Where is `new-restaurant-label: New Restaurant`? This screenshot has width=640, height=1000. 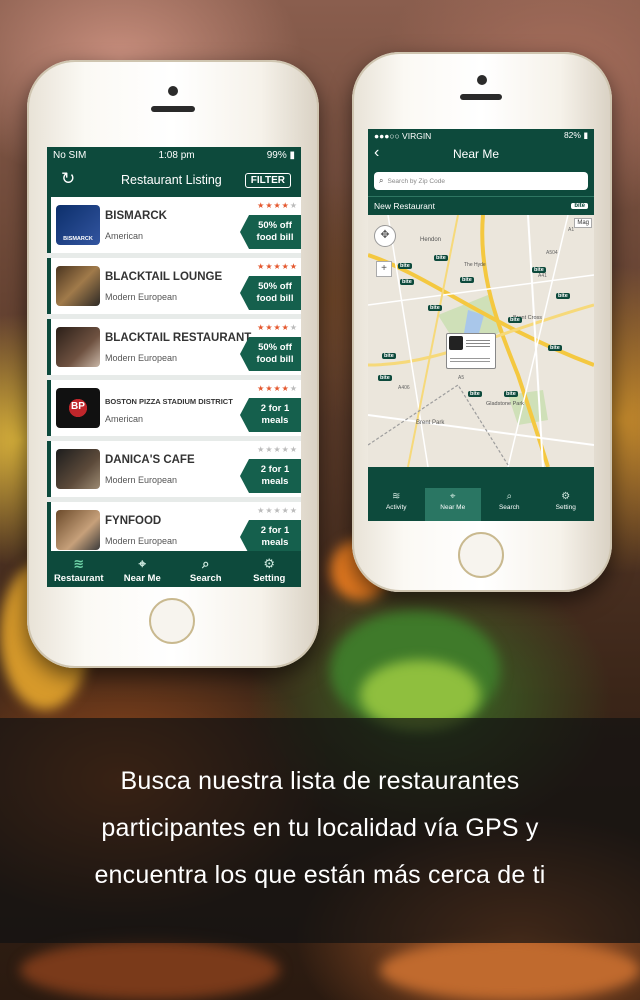 new-restaurant-label: New Restaurant is located at coordinates (404, 206).